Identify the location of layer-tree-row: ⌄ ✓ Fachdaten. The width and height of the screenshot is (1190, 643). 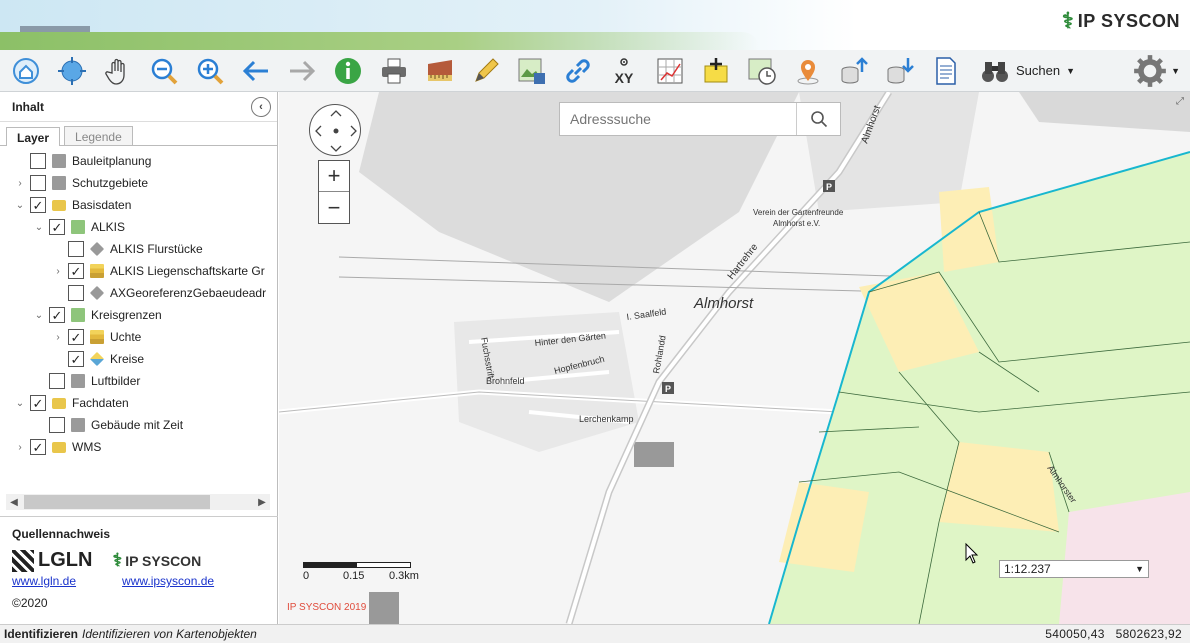
(138, 403).